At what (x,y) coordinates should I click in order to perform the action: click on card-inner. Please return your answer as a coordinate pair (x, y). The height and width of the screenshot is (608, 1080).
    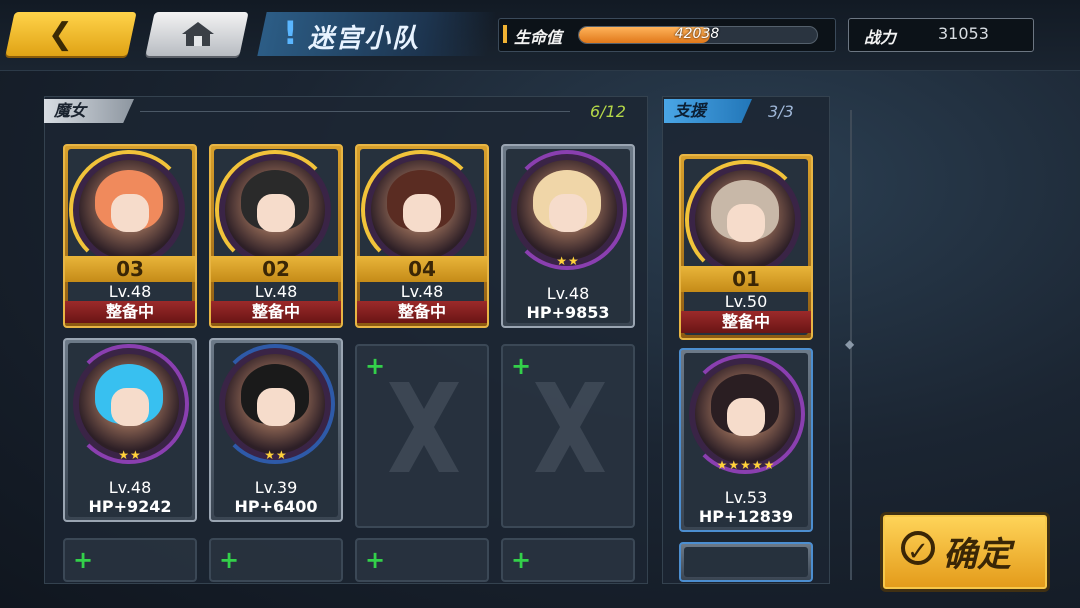
    Looking at the image, I should click on (746, 562).